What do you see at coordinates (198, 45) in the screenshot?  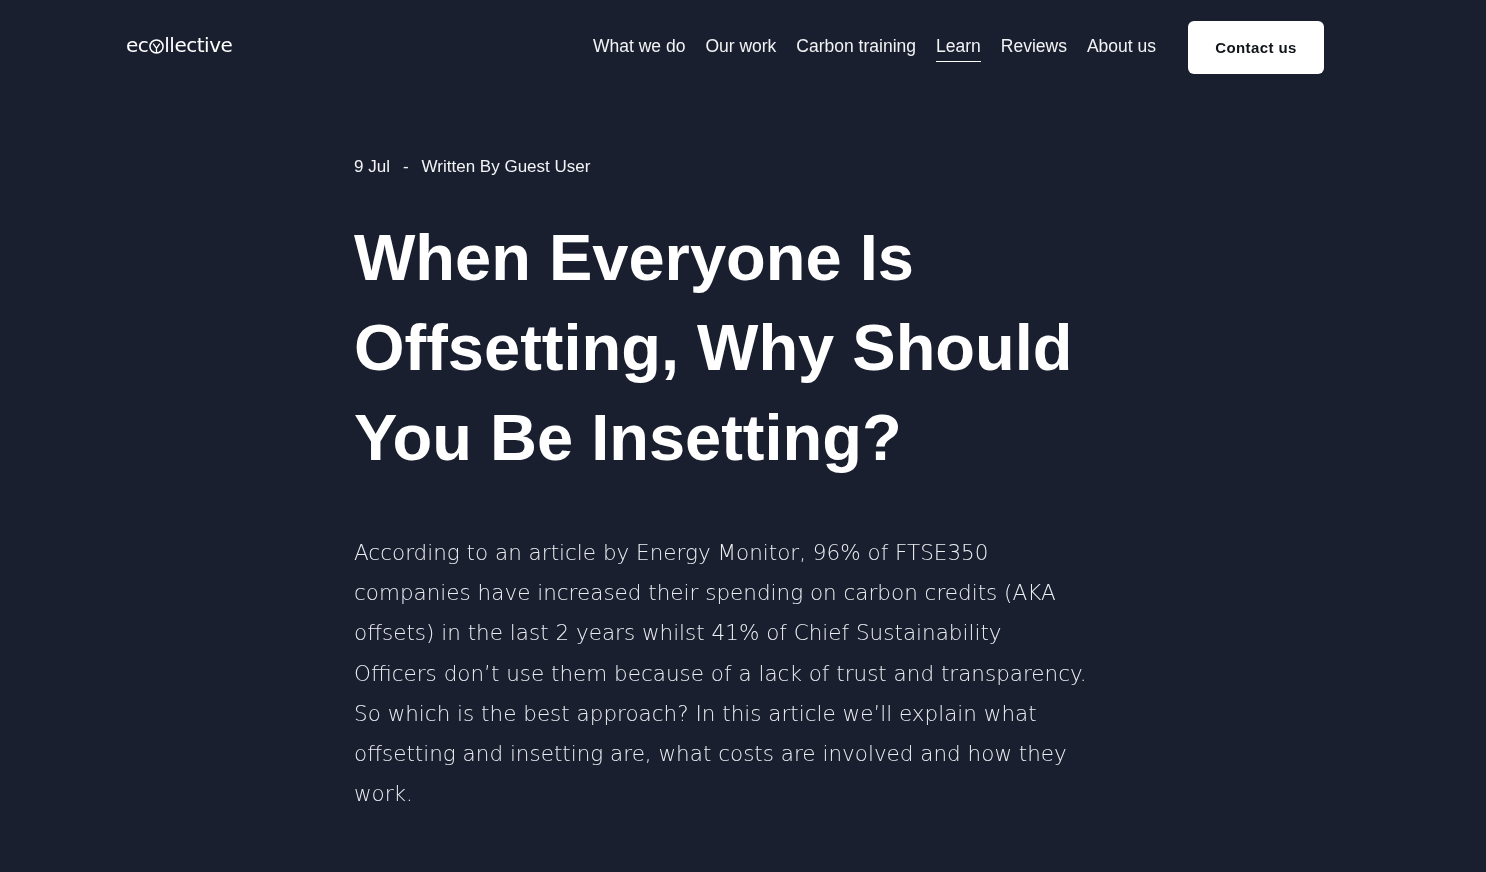 I see `logo-text: llective` at bounding box center [198, 45].